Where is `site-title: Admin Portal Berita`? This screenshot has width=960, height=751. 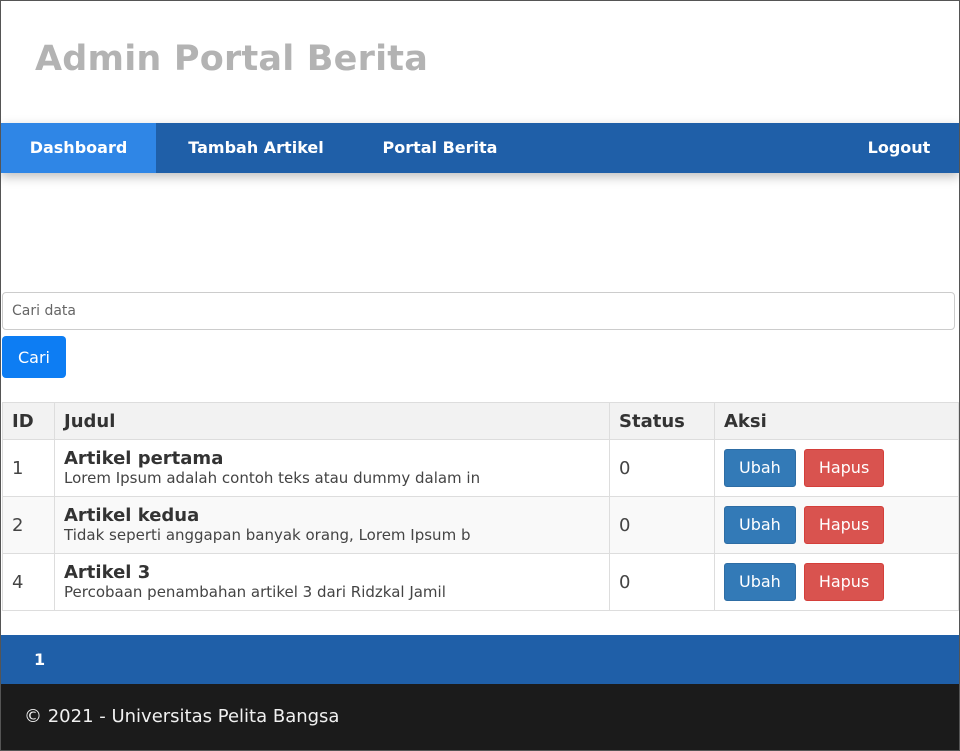
site-title: Admin Portal Berita is located at coordinates (232, 59).